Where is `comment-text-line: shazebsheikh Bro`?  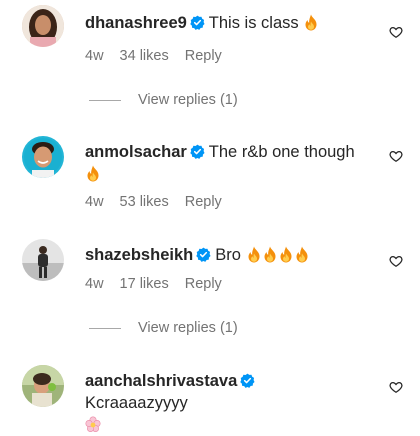 comment-text-line: shazebsheikh Bro is located at coordinates (222, 255).